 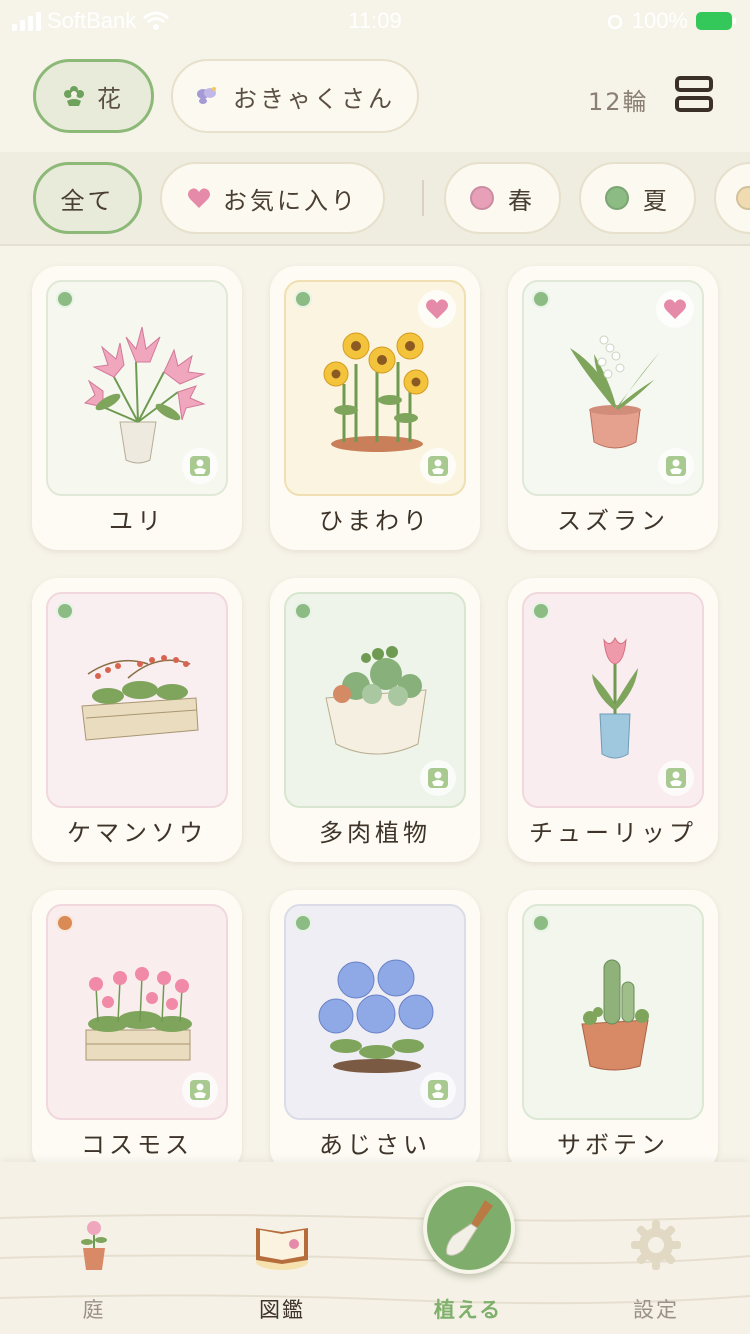 I want to click on tab-plant-label: 植える, so click(x=468, y=1310).